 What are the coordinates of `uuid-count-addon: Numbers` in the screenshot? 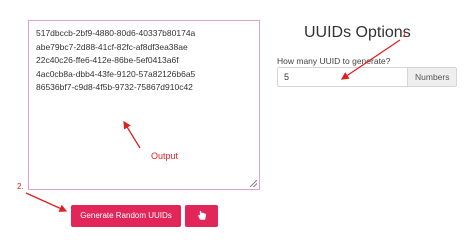 It's located at (432, 77).